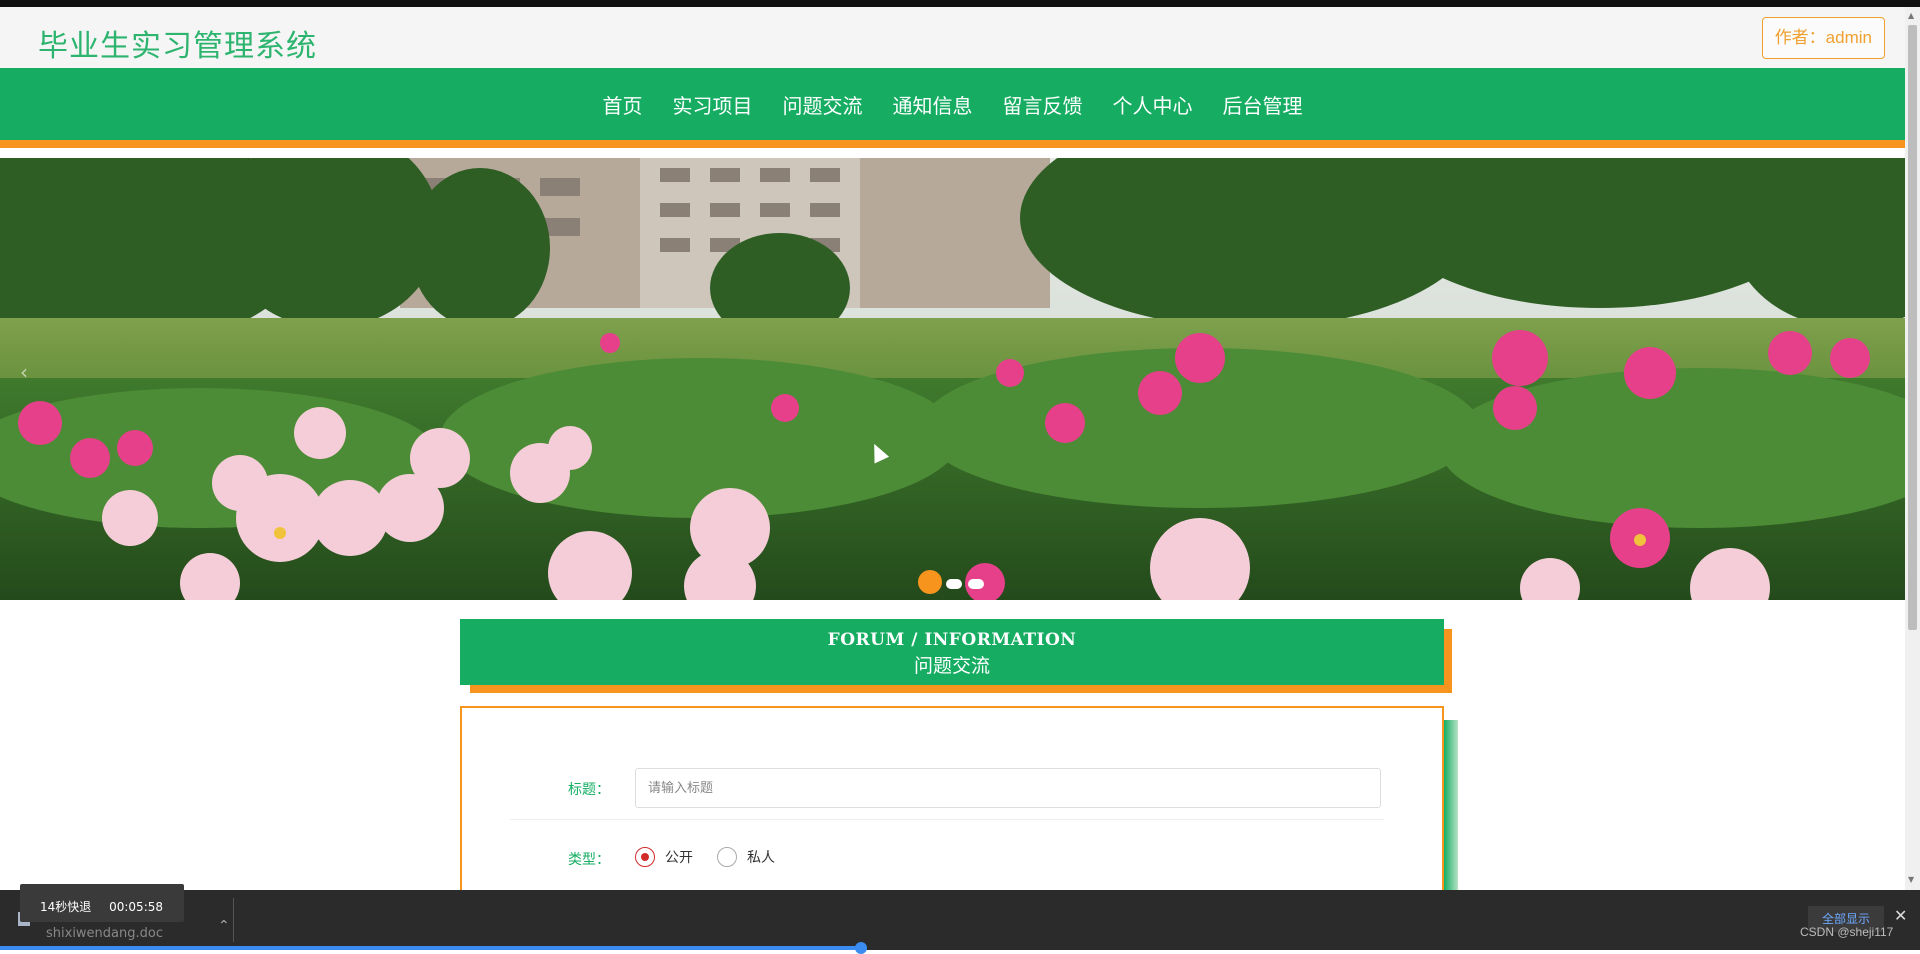  I want to click on nav-list: 首页 实习项目 问题交流 通知信息 留言反馈 个人中心 后台管理, so click(952, 104).